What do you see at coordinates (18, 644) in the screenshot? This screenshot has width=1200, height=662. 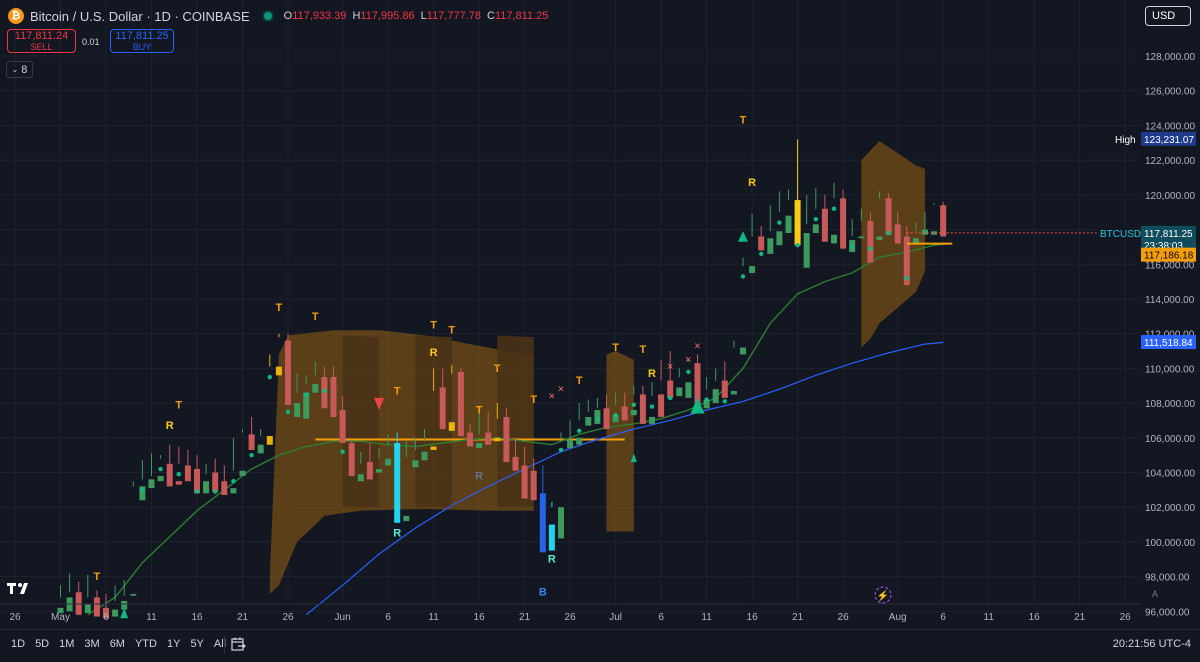 I see `range-button-1d: 1D` at bounding box center [18, 644].